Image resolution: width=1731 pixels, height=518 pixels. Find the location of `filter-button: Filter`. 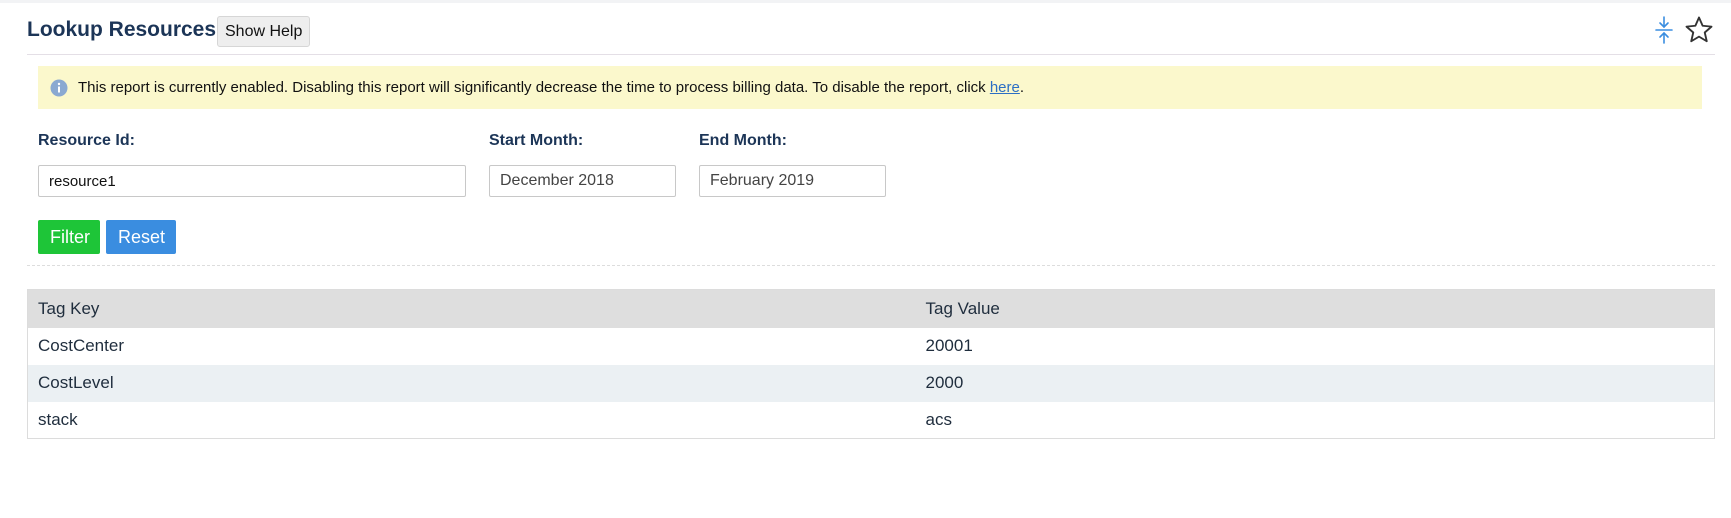

filter-button: Filter is located at coordinates (69, 237).